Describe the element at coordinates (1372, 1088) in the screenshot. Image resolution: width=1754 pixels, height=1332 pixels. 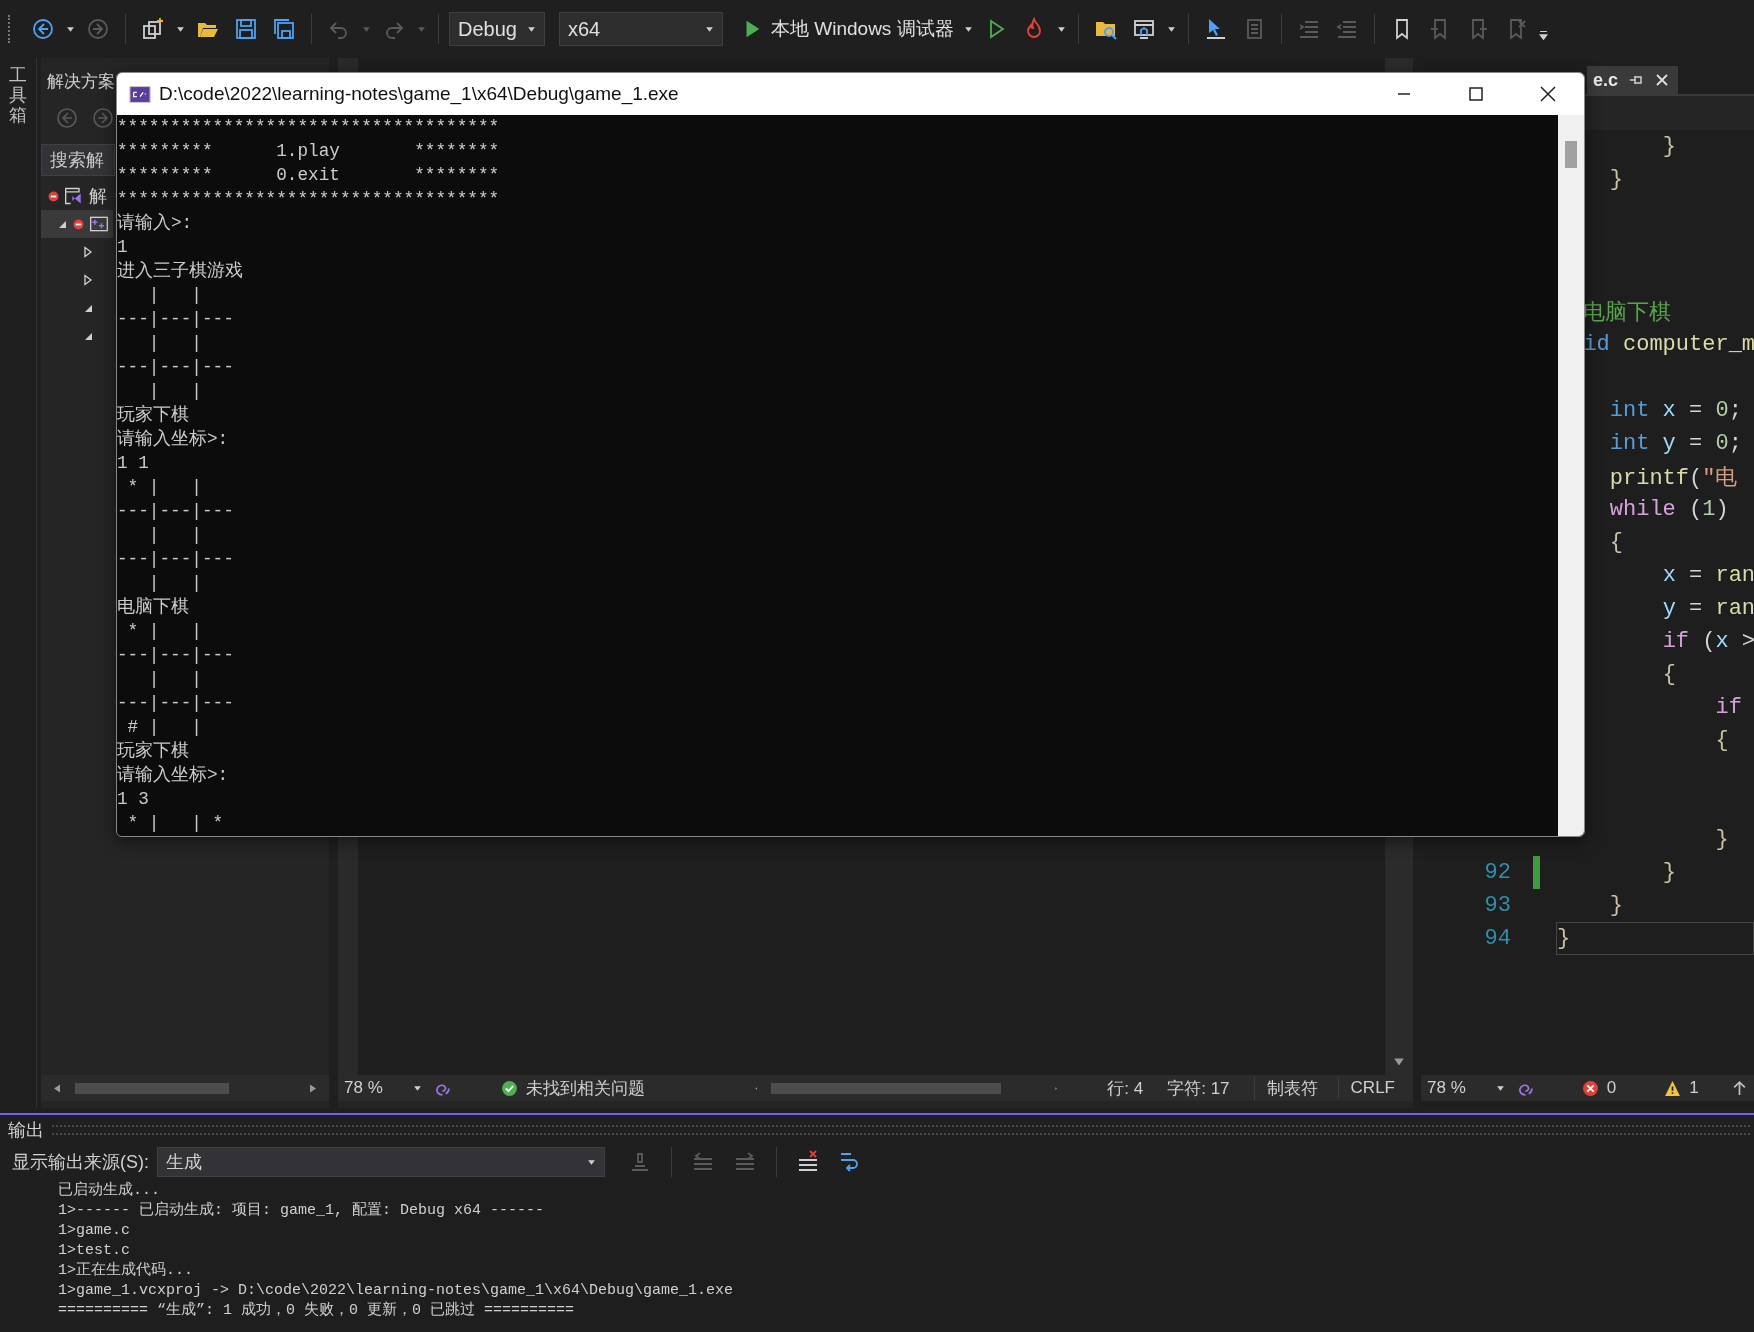
I see `line-ending-indicator: CRLF` at that location.